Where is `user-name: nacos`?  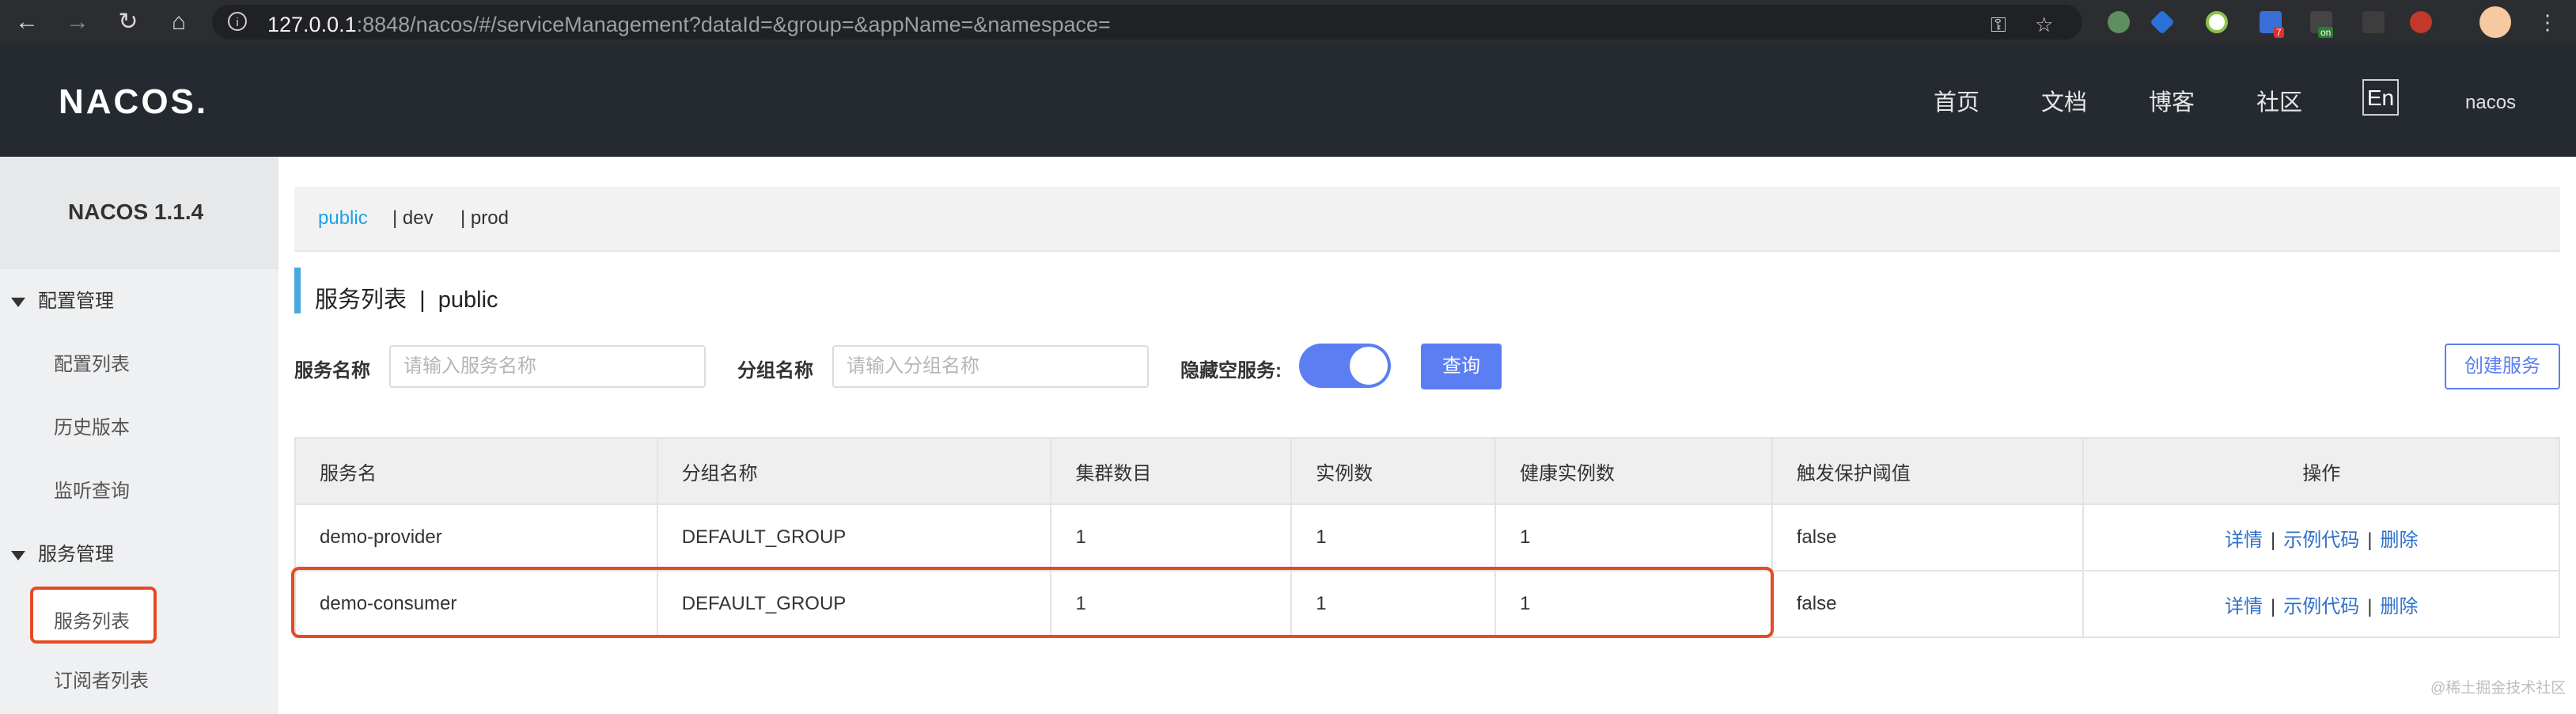
user-name: nacos is located at coordinates (2490, 103).